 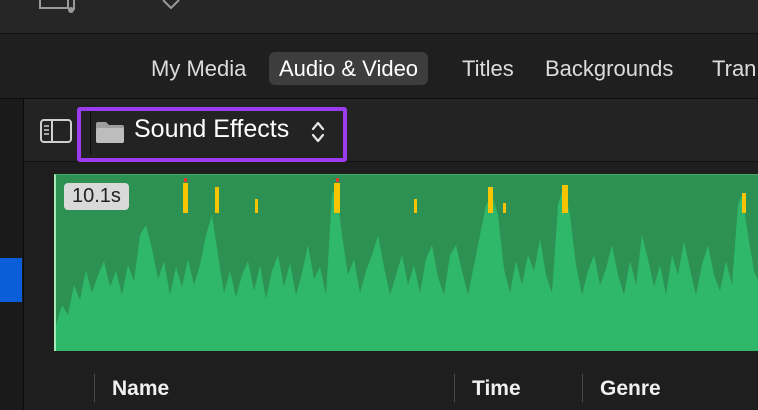 I want to click on download-icon, so click(x=171, y=6).